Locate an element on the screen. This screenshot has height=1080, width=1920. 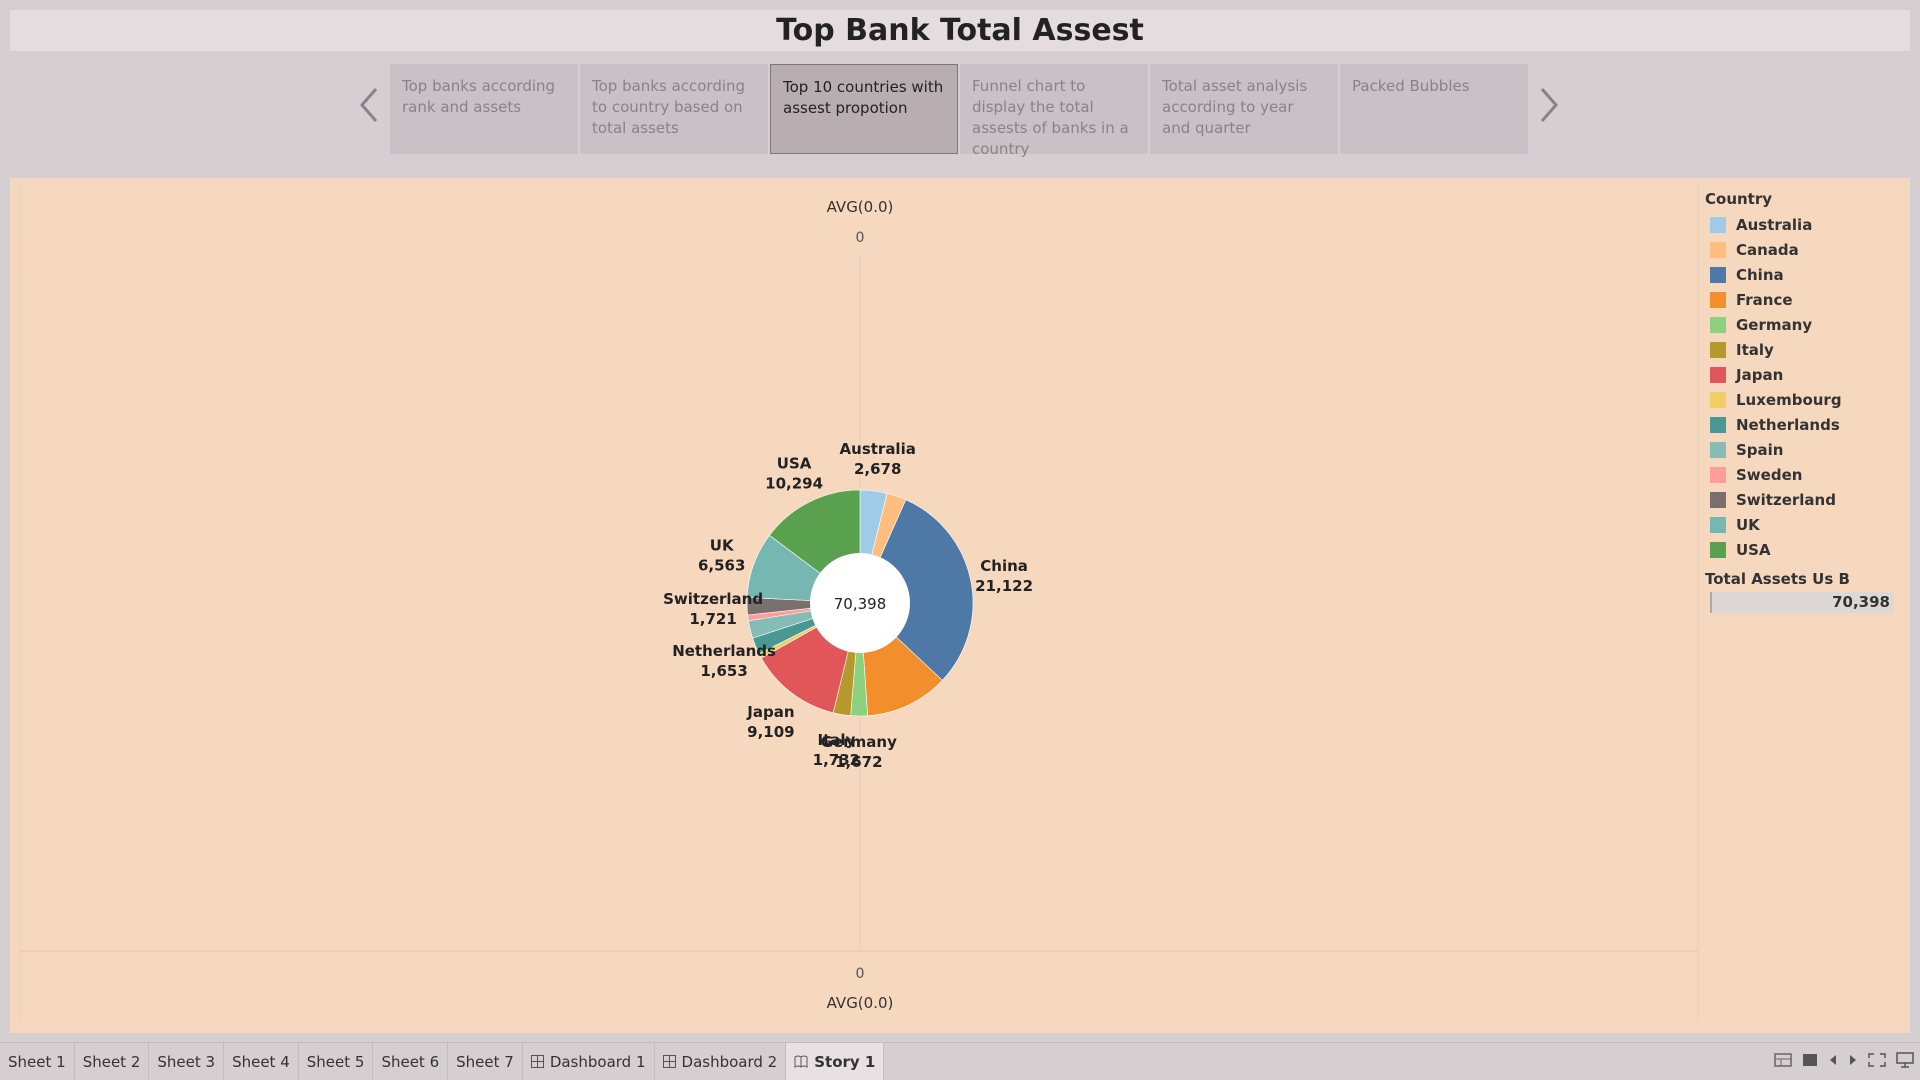
legend-item-netherlands: Netherlands is located at coordinates (1807, 424).